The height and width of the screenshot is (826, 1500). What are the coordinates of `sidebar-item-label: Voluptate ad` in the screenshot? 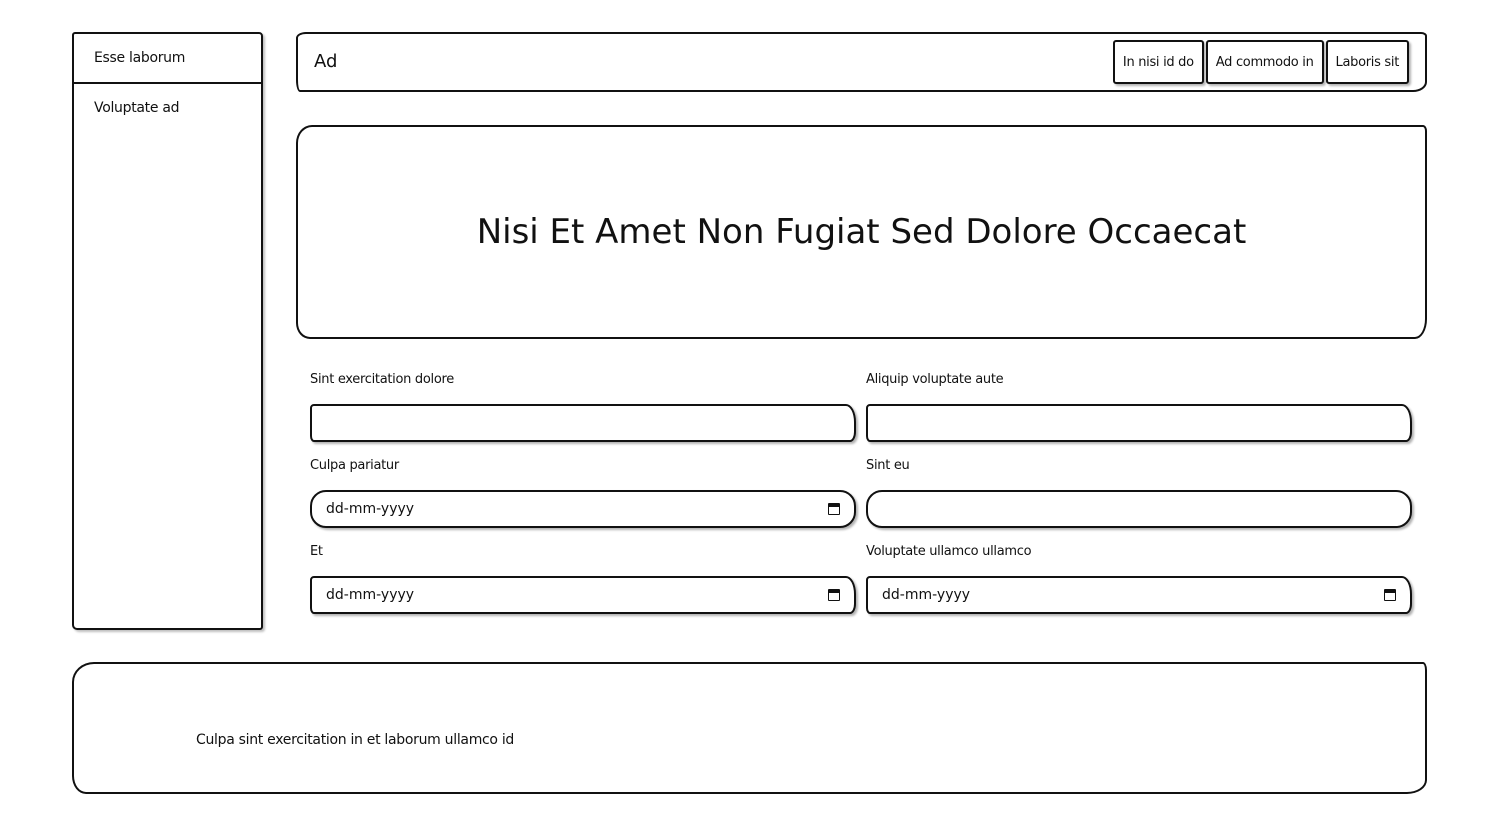 It's located at (137, 108).